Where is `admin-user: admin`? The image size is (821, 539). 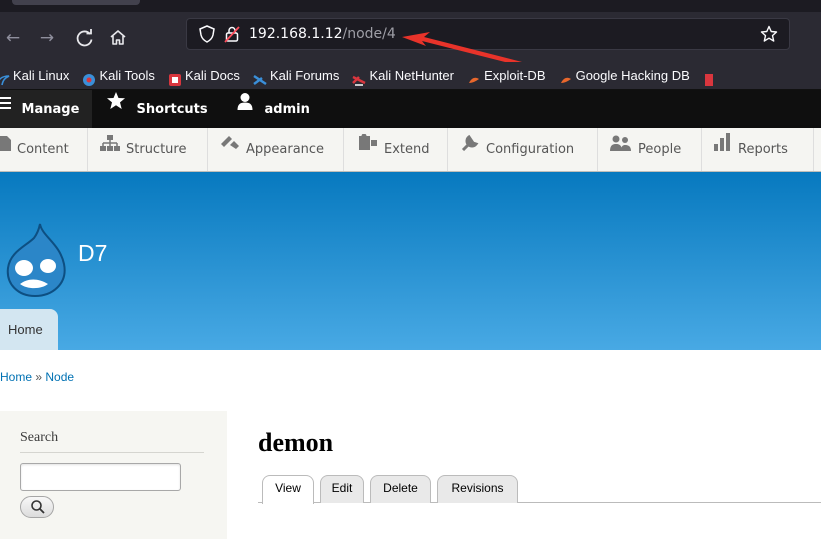 admin-user: admin is located at coordinates (273, 109).